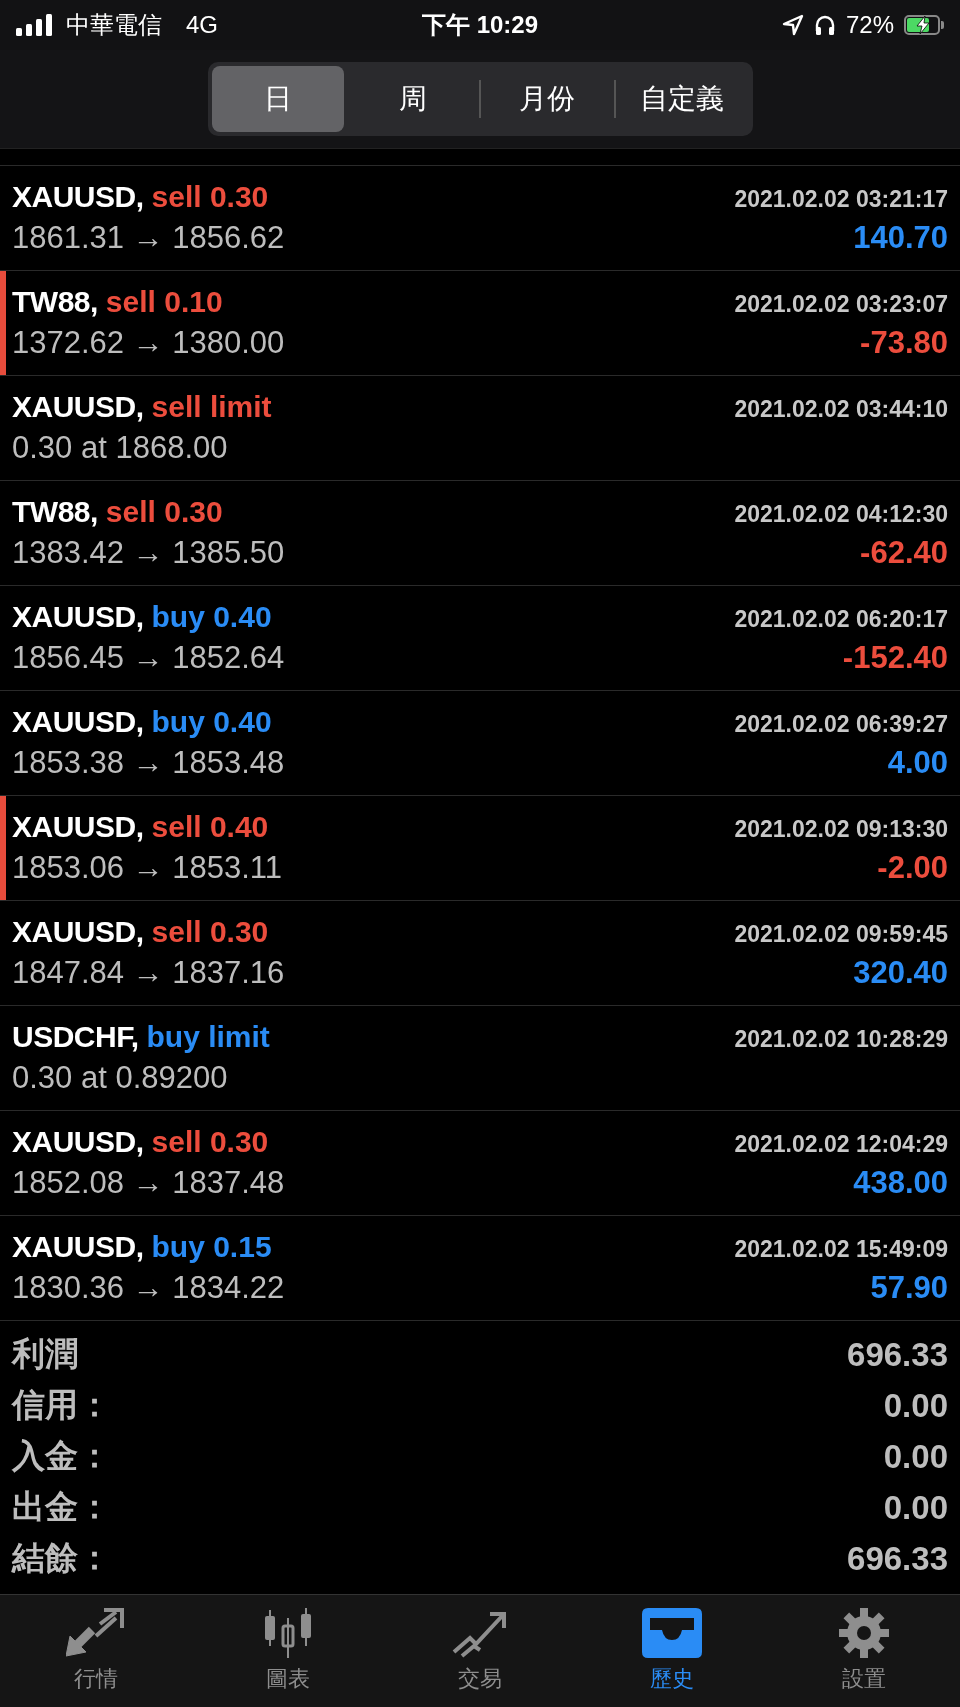 The height and width of the screenshot is (1707, 960). Describe the element at coordinates (841, 304) in the screenshot. I see `order-time: 2021.02.02 03:23:07` at that location.